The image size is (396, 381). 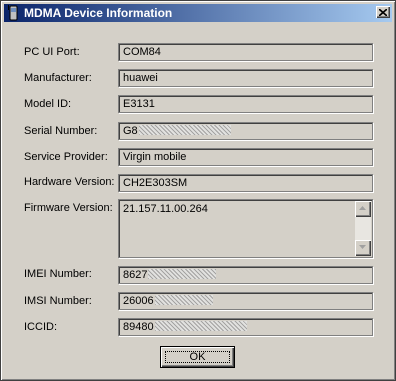 I want to click on pc-ui-port-label: PC UI Port:, so click(x=52, y=52).